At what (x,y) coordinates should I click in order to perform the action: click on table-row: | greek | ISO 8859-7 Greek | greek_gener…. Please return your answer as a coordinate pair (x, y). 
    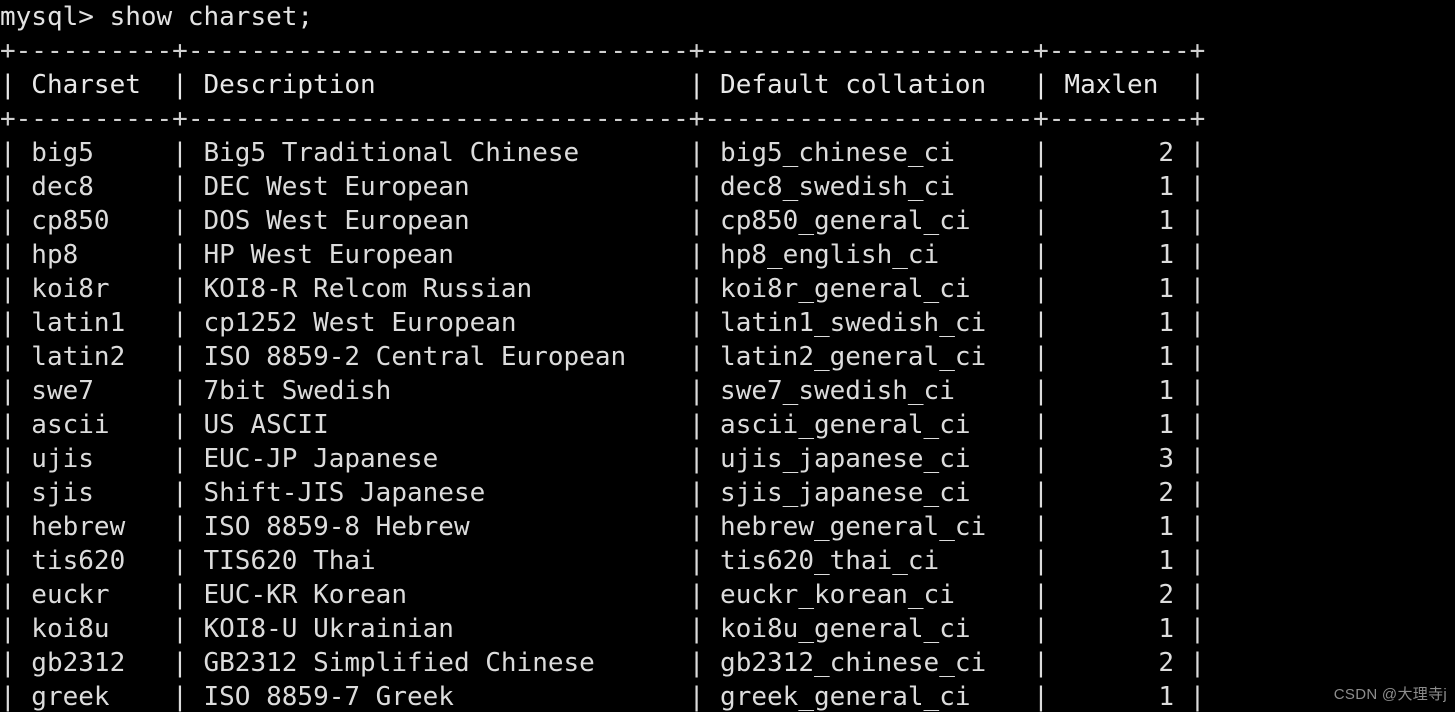
    Looking at the image, I should click on (603, 697).